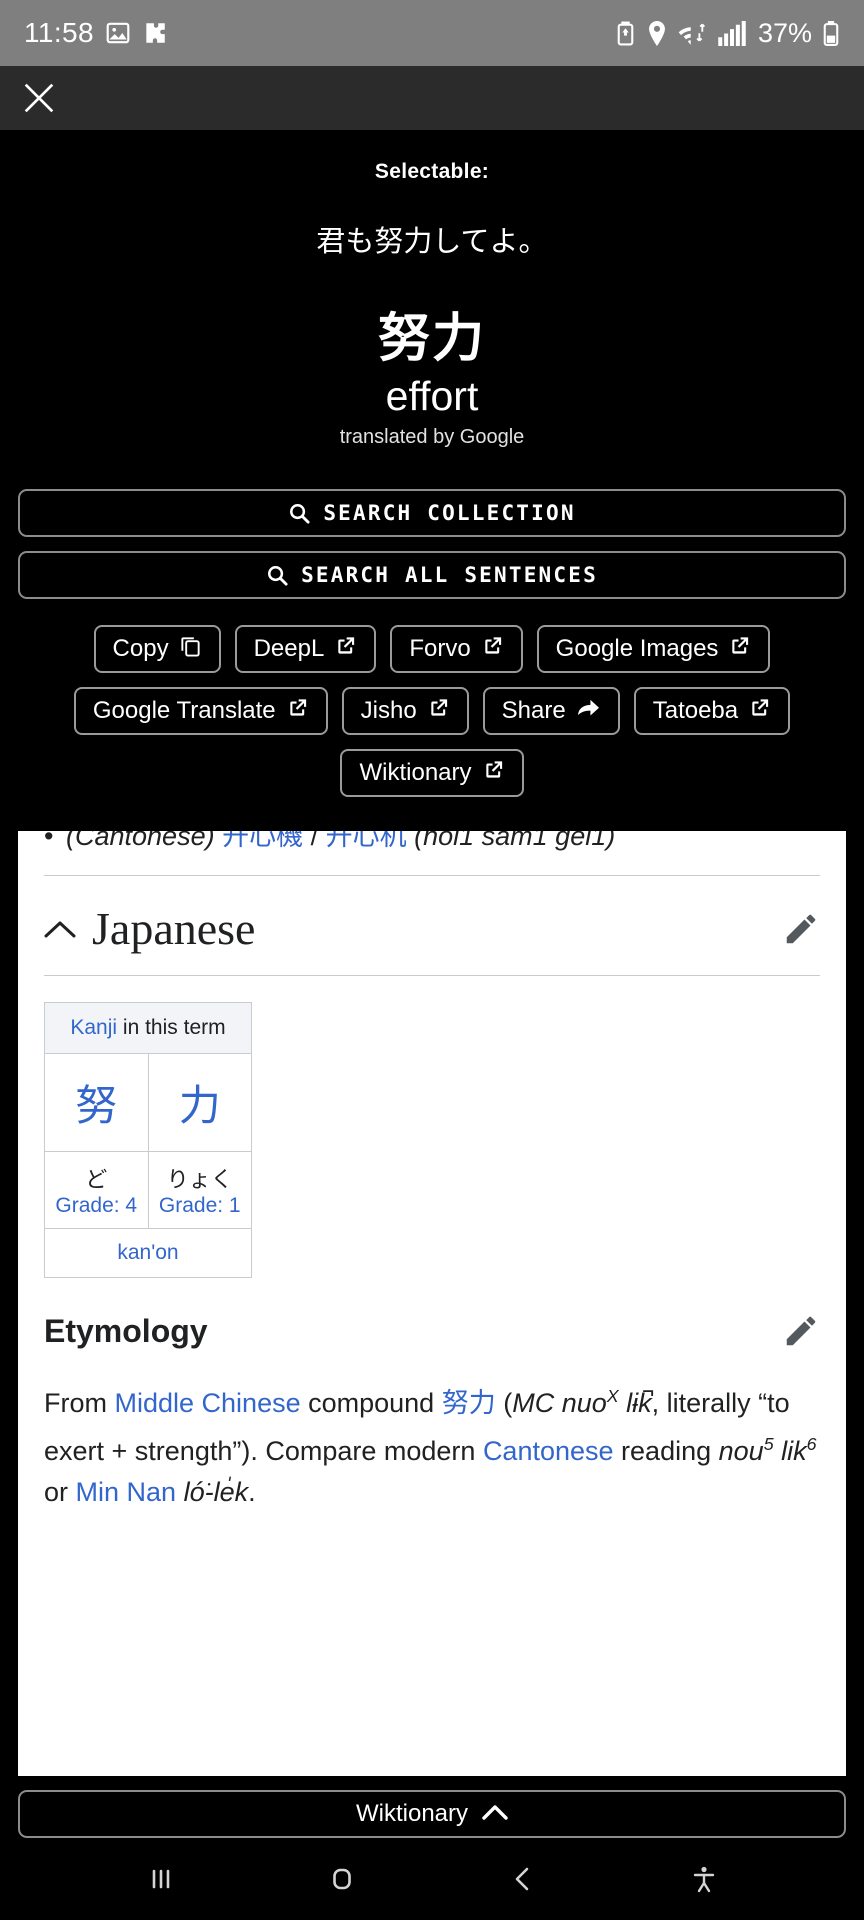  I want to click on etymology-italic: MC nuo, so click(559, 1403).